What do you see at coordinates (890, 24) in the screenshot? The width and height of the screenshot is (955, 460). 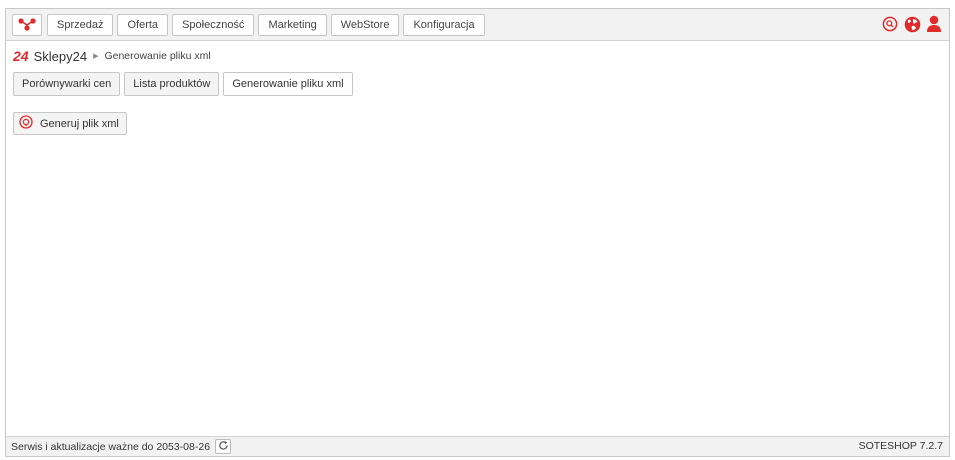 I see `search-icon` at bounding box center [890, 24].